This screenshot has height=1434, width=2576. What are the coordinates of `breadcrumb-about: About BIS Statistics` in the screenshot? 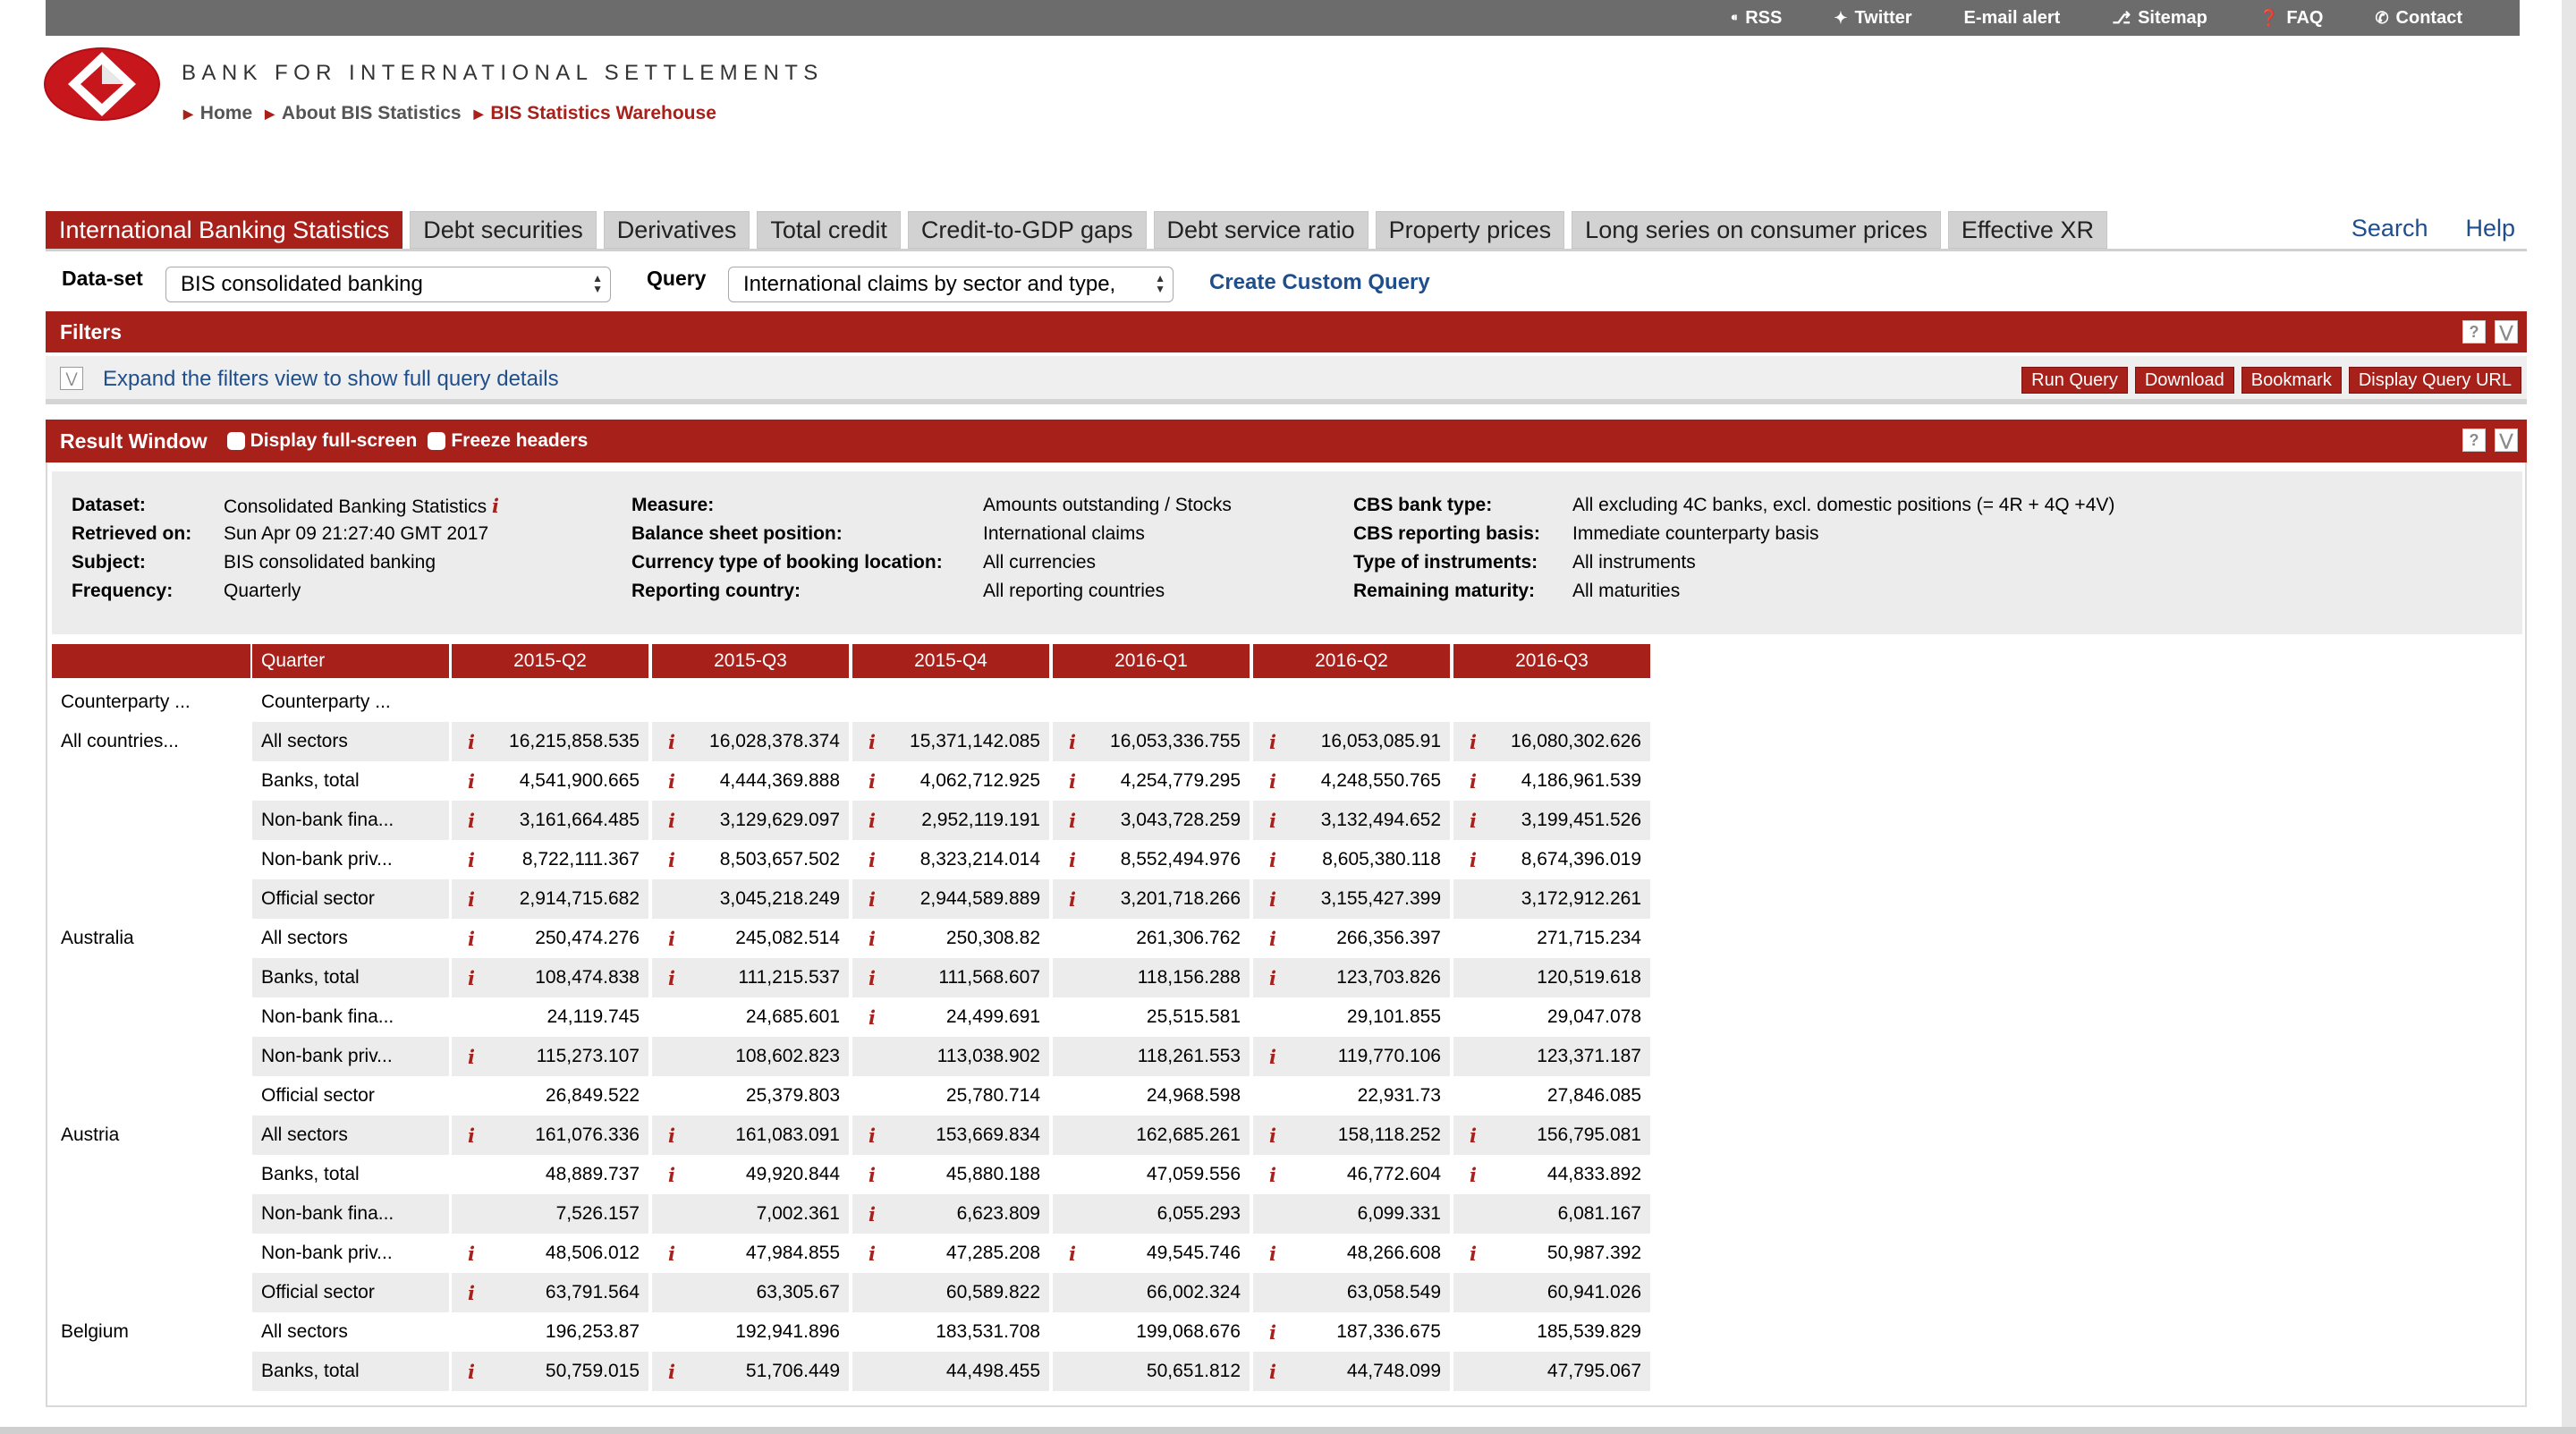 It's located at (372, 113).